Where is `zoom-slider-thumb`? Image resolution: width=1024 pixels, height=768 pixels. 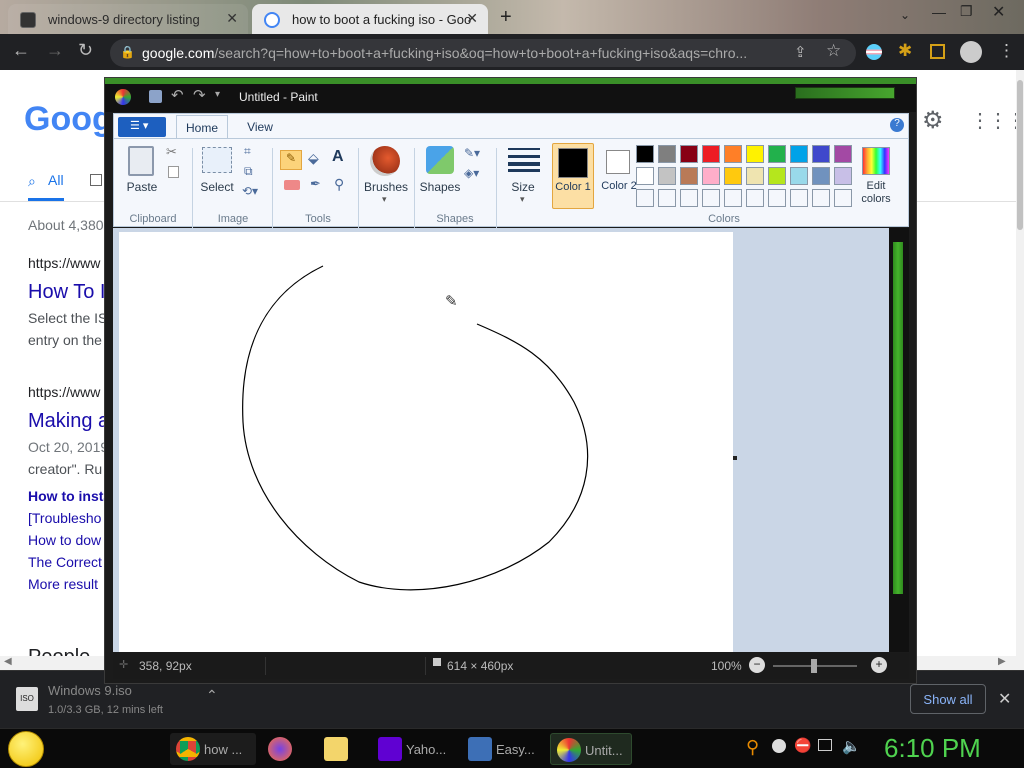
zoom-slider-thumb is located at coordinates (814, 666).